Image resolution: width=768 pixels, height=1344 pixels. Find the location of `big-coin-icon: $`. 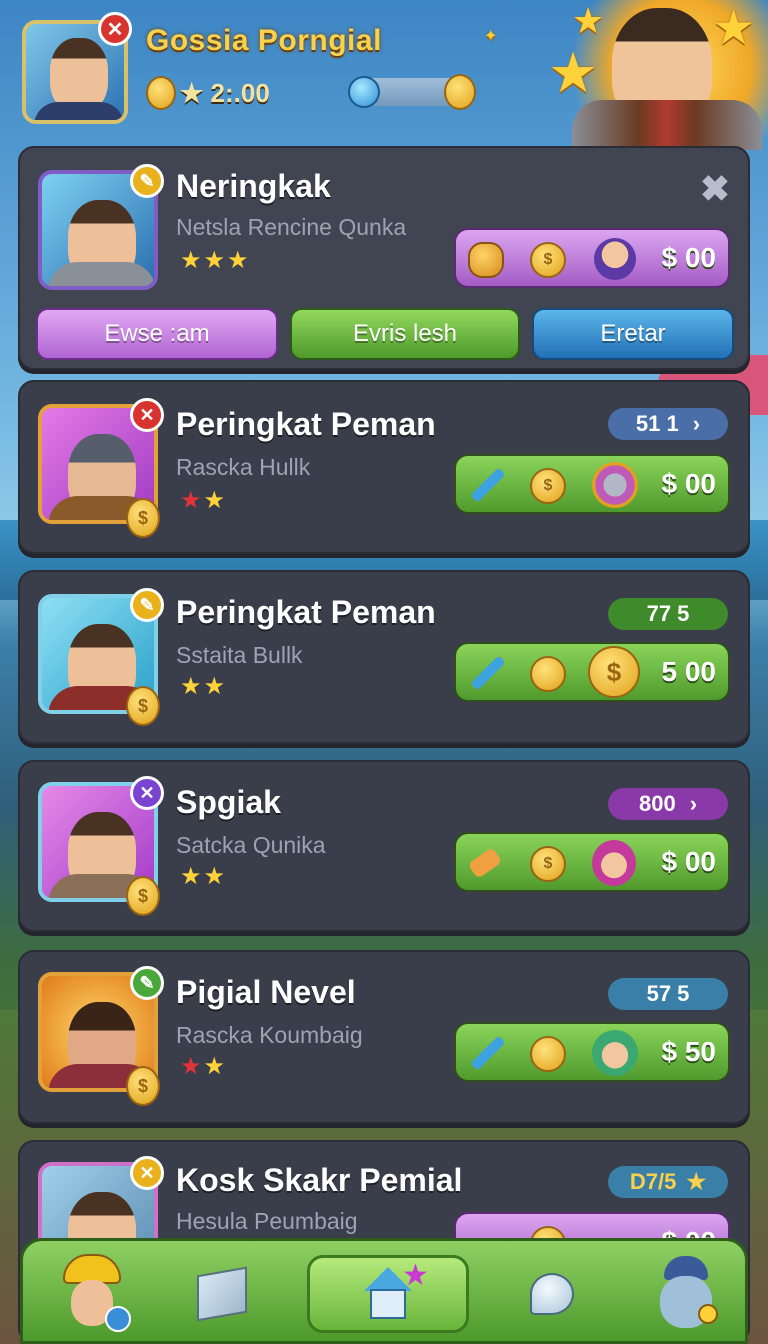

big-coin-icon: $ is located at coordinates (614, 672).